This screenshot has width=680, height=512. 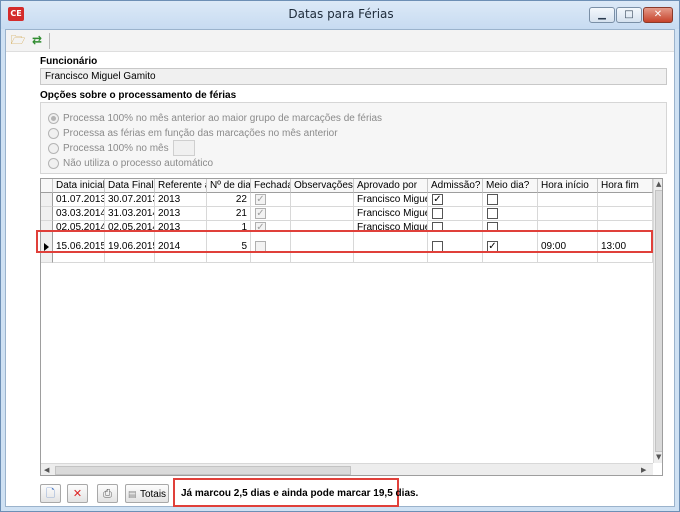 I want to click on totals-button: ▤ Totais, so click(x=147, y=493).